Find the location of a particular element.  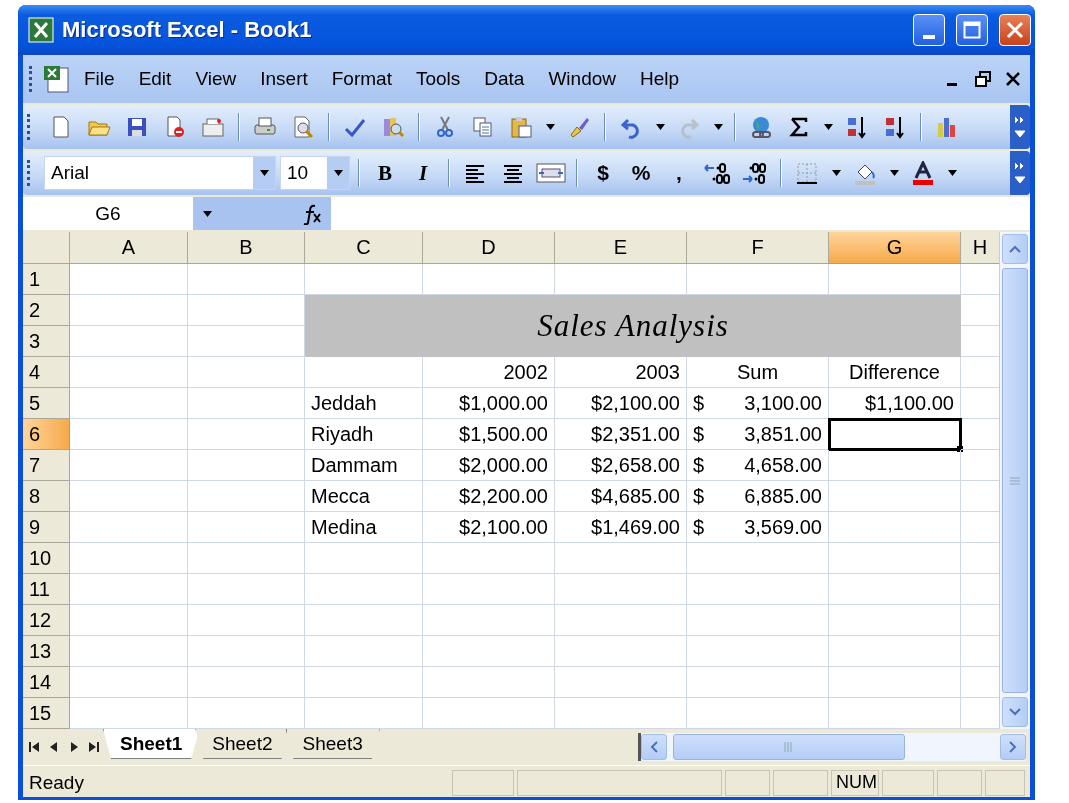

scroll-down-button is located at coordinates (1015, 712).